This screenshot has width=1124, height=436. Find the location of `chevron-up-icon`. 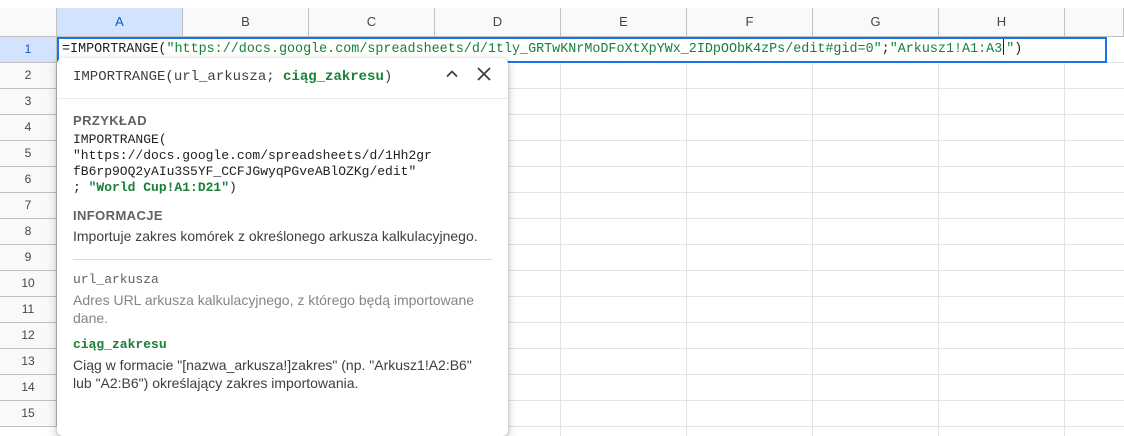

chevron-up-icon is located at coordinates (452, 78).